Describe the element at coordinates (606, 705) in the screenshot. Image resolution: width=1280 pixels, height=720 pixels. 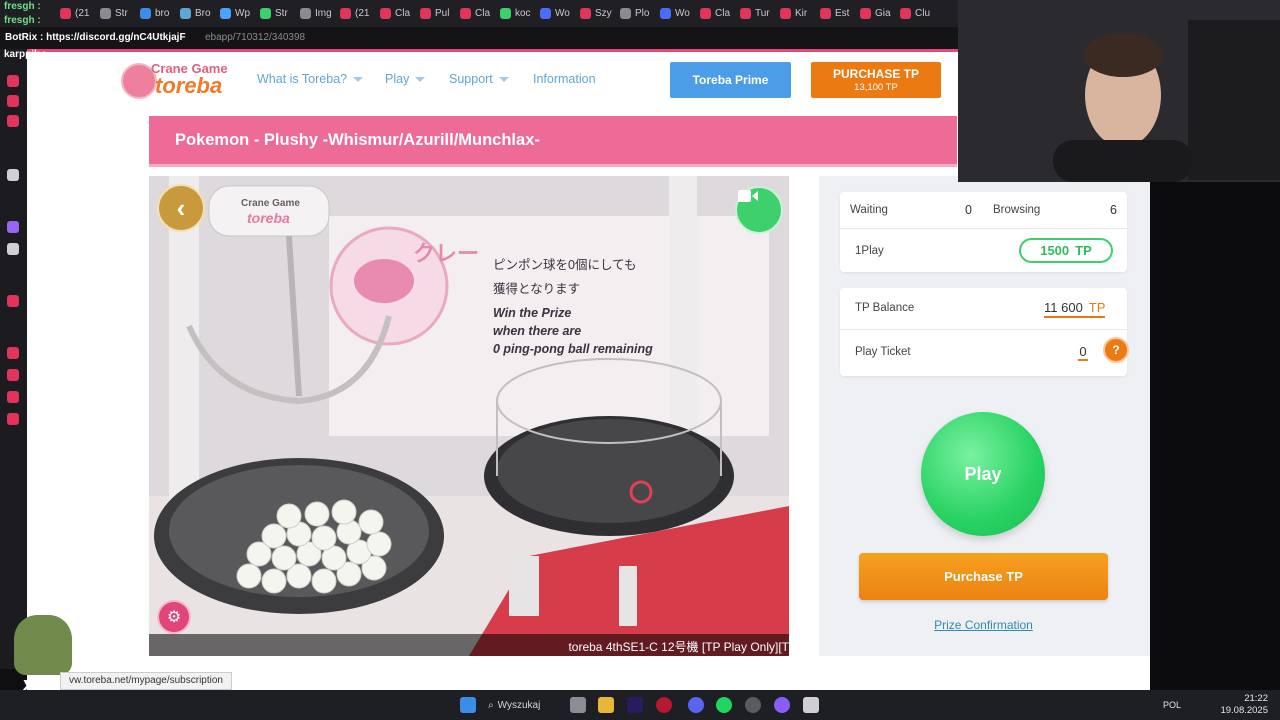
I see `file-explorer-icon` at that location.